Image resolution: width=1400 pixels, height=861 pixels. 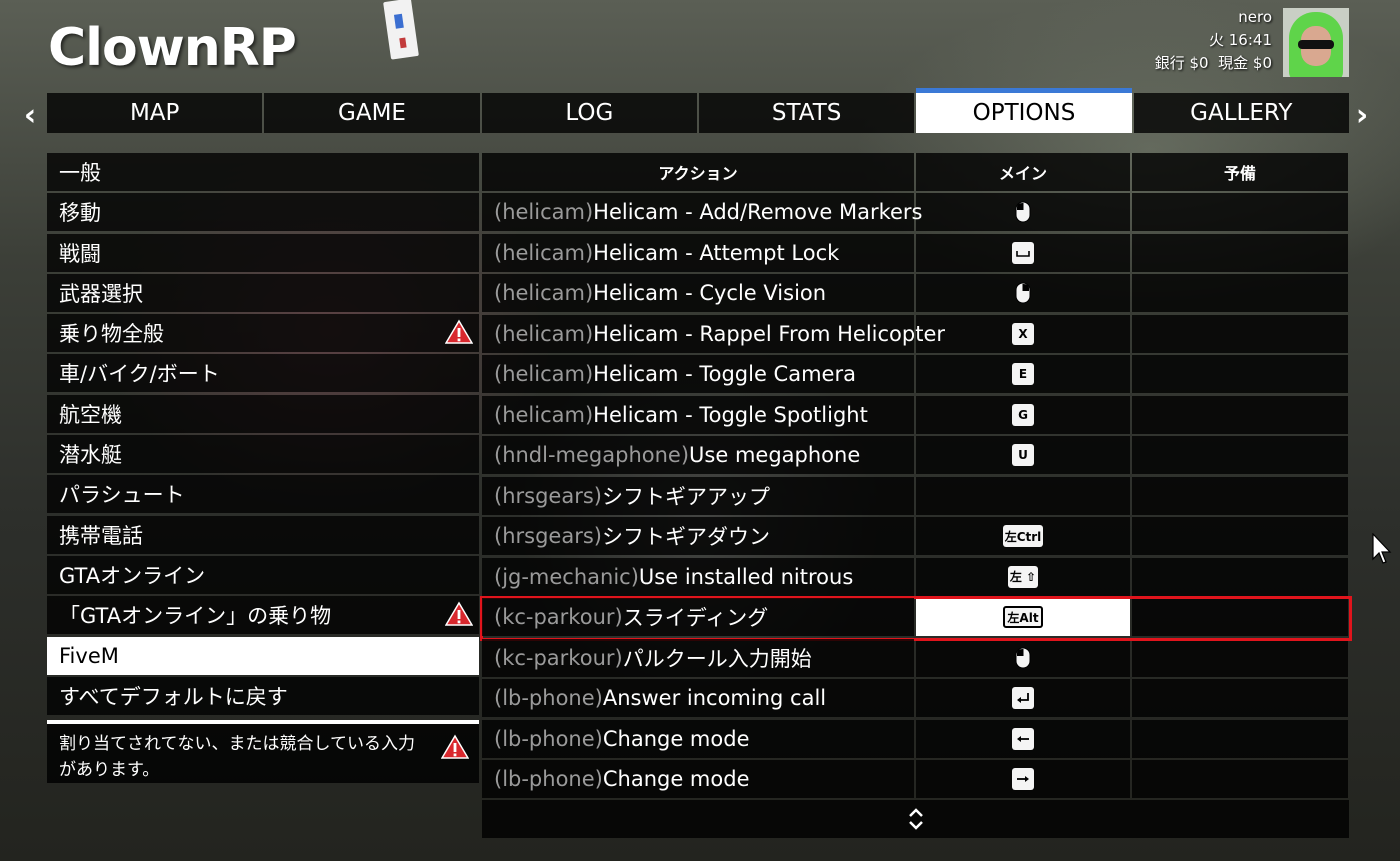 I want to click on mouse-left-icon, so click(x=1023, y=212).